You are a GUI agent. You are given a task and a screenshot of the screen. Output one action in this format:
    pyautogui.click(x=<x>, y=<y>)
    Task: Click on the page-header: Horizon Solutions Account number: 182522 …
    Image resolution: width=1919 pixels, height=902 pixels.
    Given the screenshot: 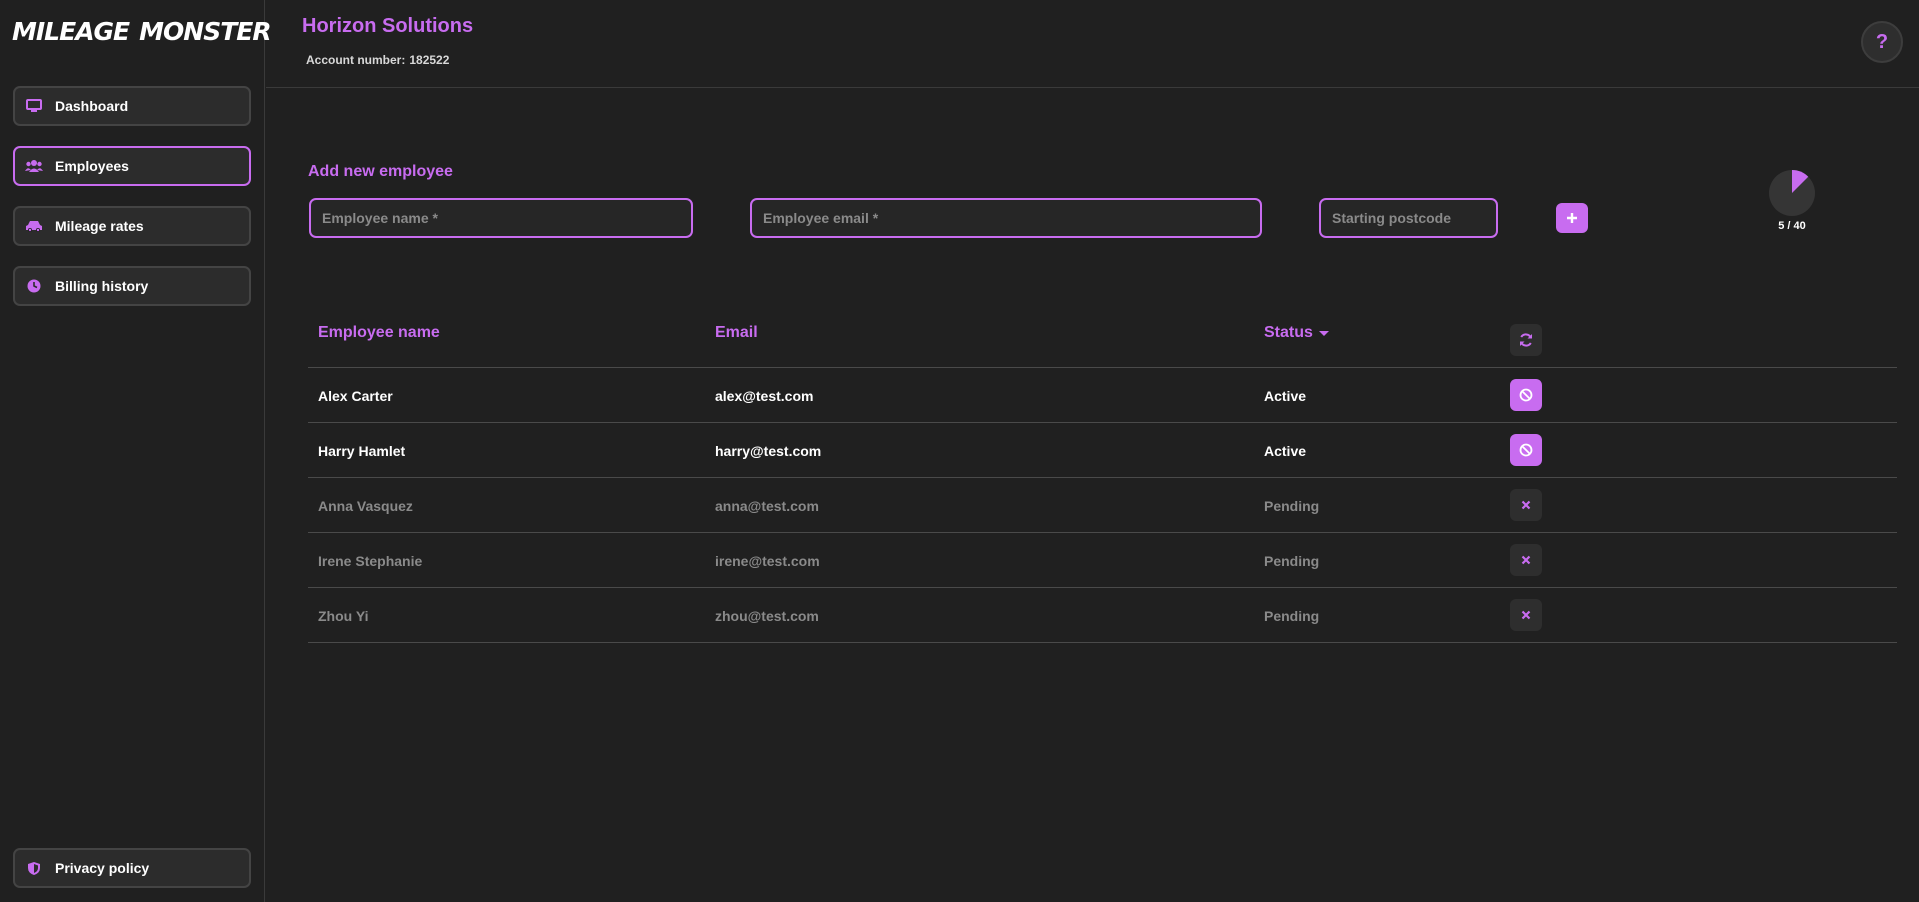 What is the action you would take?
    pyautogui.click(x=1092, y=44)
    